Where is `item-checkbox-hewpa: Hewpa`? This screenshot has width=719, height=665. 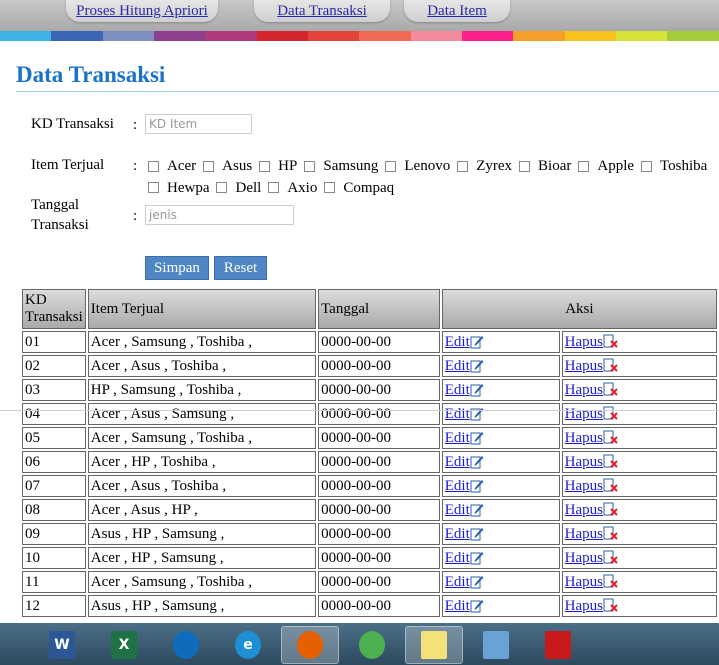 item-checkbox-hewpa: Hewpa is located at coordinates (178, 188).